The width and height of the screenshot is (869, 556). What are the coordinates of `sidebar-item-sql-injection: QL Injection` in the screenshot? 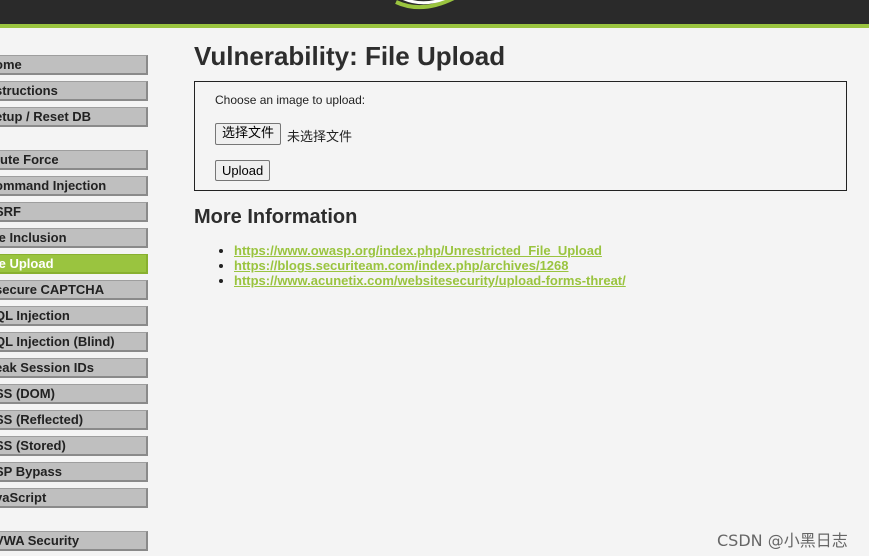 It's located at (74, 316).